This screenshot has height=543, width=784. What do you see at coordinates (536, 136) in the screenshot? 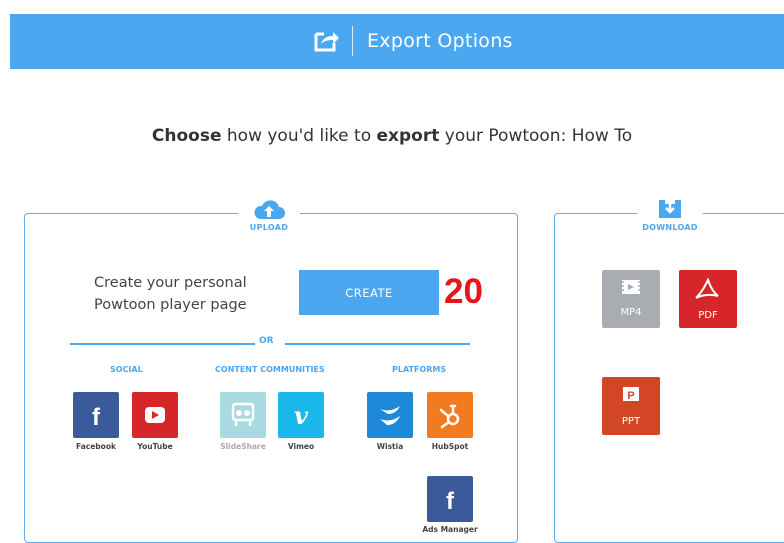
I see `headline-text-2: your Powtoon: How To` at bounding box center [536, 136].